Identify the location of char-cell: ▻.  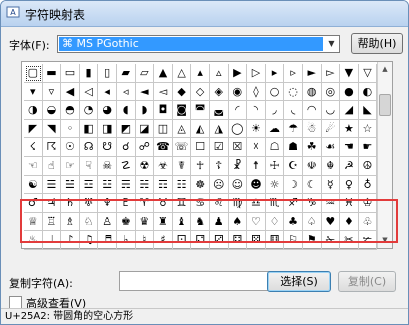
(331, 73).